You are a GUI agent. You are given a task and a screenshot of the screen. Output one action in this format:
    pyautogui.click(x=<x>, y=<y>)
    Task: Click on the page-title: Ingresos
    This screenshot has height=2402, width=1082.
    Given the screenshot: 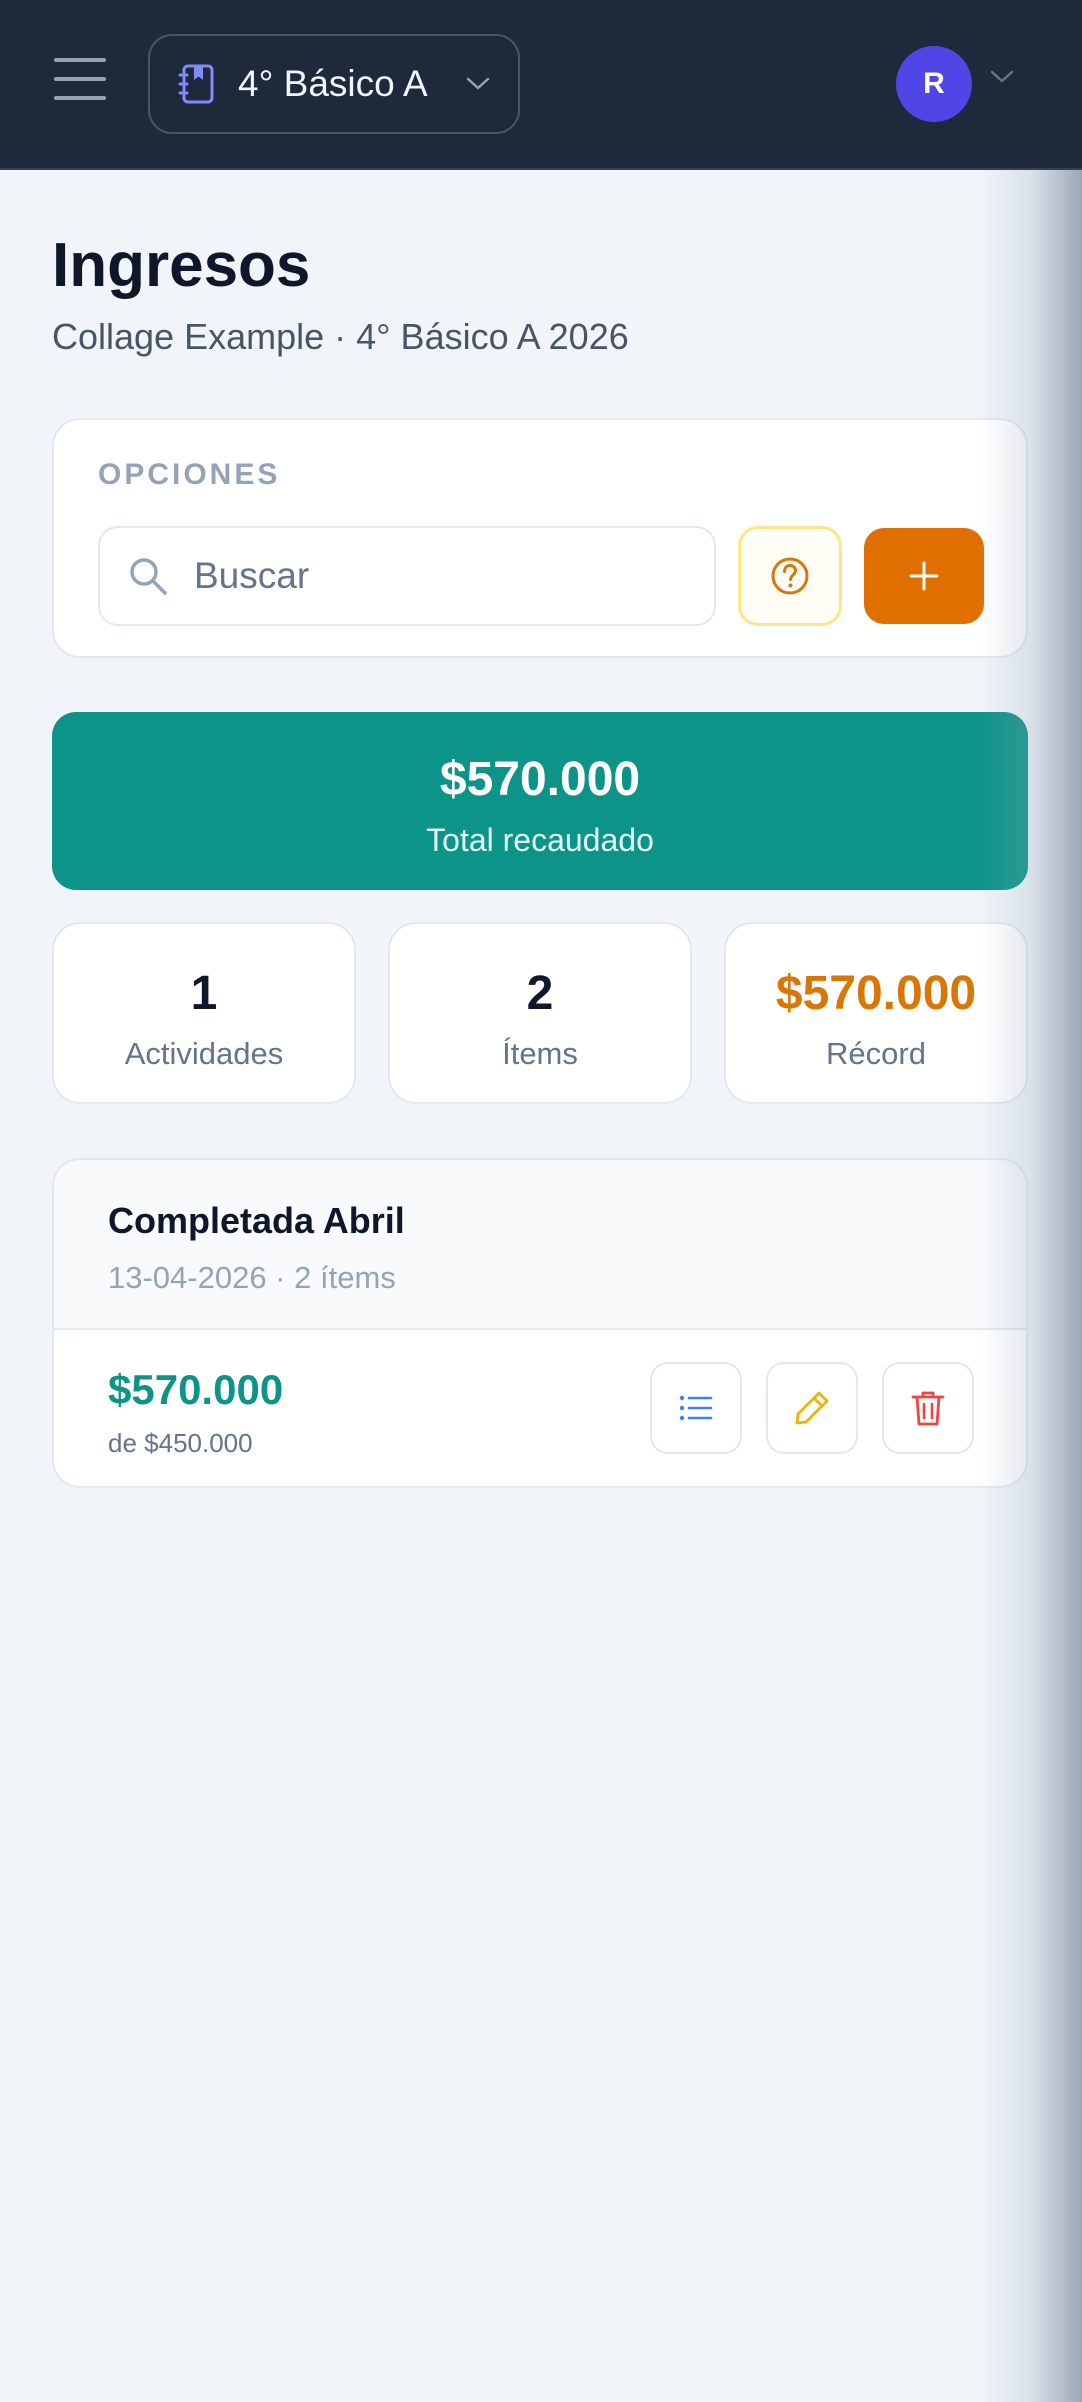 What is the action you would take?
    pyautogui.click(x=181, y=265)
    